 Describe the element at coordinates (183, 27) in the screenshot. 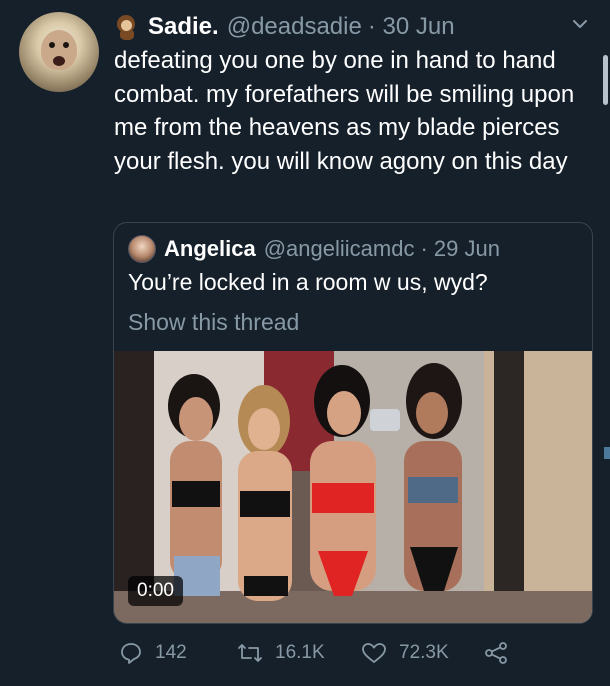

I see `author-name: Sadie.` at that location.